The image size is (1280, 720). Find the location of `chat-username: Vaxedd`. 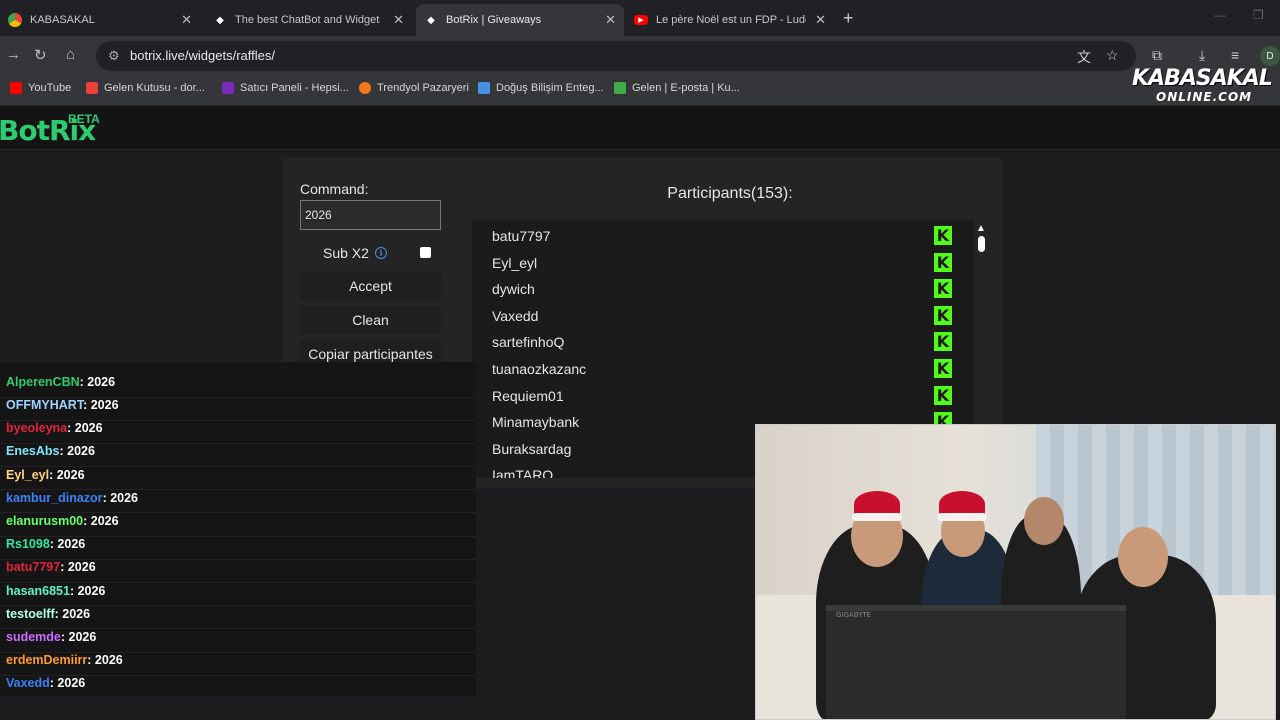

chat-username: Vaxedd is located at coordinates (28, 683).